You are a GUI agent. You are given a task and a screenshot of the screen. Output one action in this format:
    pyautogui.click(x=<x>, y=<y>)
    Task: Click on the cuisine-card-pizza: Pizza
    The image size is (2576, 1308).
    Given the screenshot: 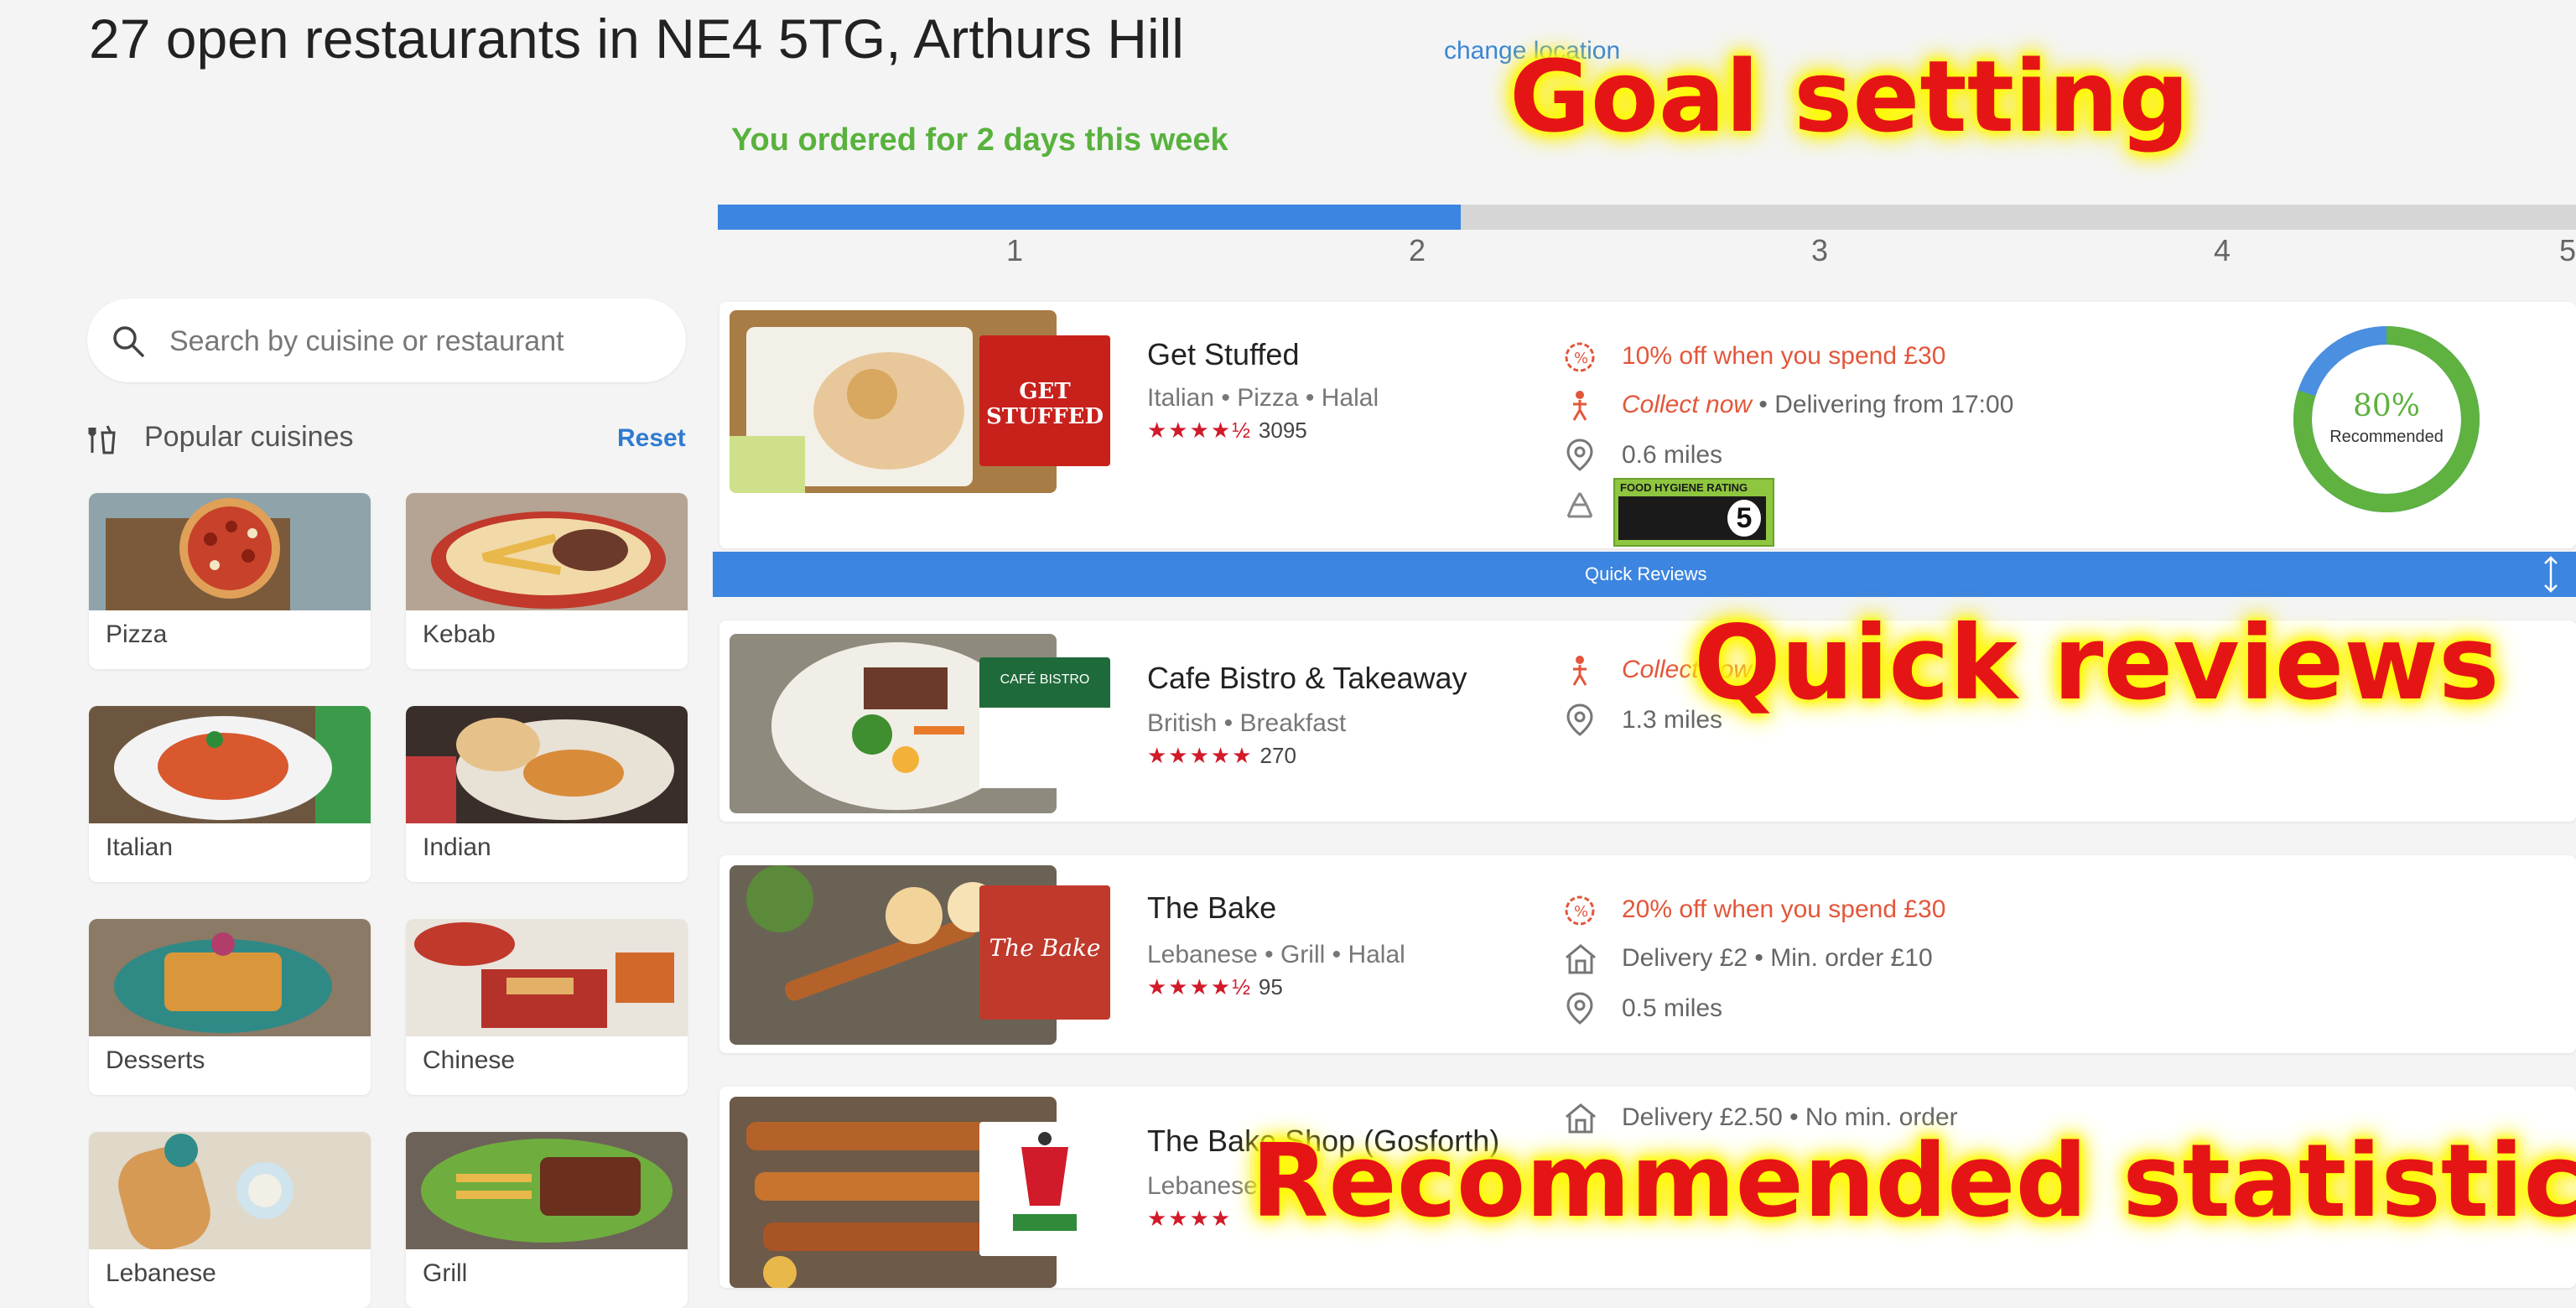 What is the action you would take?
    pyautogui.click(x=230, y=581)
    